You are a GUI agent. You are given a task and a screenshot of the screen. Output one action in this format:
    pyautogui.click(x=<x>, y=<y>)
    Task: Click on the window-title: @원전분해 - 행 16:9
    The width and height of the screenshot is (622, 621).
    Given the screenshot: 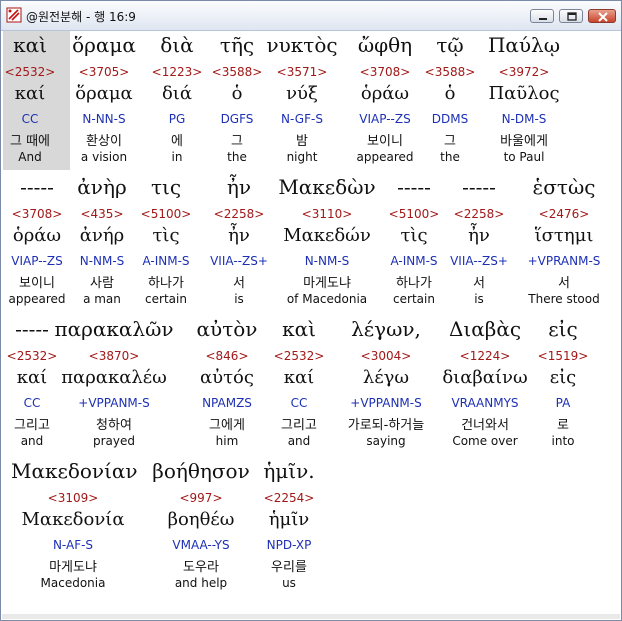 What is the action you would take?
    pyautogui.click(x=81, y=17)
    